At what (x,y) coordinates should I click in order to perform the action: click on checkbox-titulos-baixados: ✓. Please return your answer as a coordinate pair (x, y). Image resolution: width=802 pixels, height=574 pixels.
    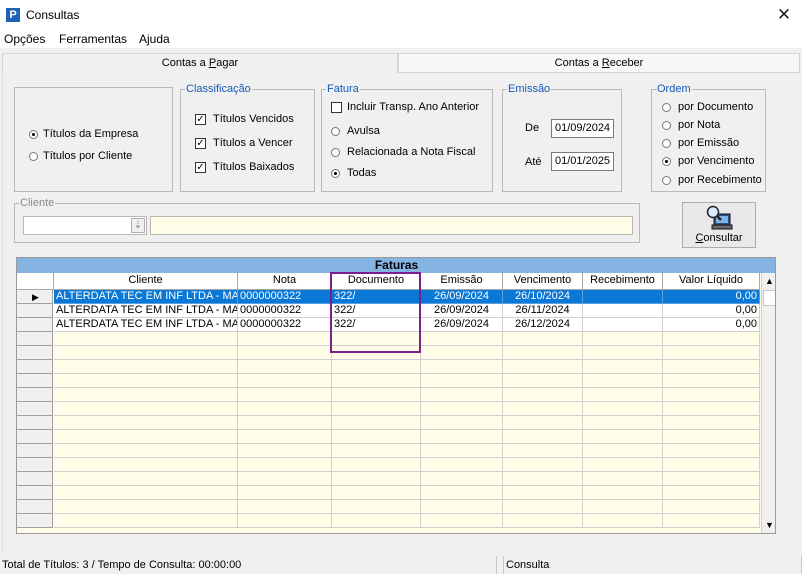
    Looking at the image, I should click on (200, 167).